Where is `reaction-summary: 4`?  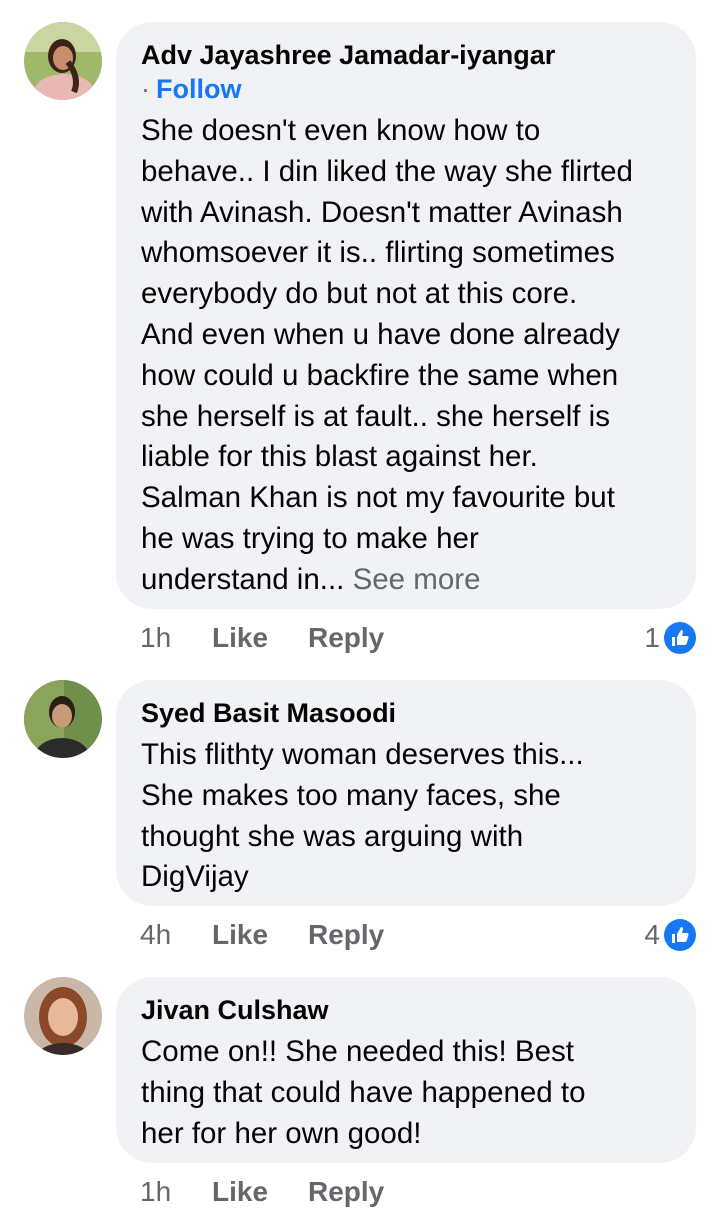 reaction-summary: 4 is located at coordinates (670, 935).